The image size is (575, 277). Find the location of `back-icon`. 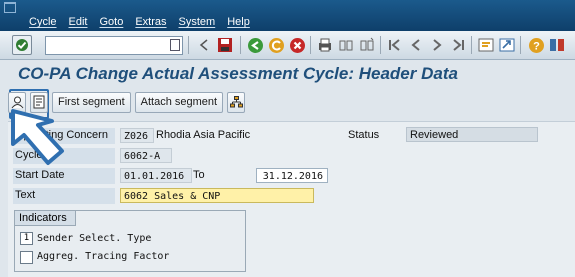

back-icon is located at coordinates (255, 45).